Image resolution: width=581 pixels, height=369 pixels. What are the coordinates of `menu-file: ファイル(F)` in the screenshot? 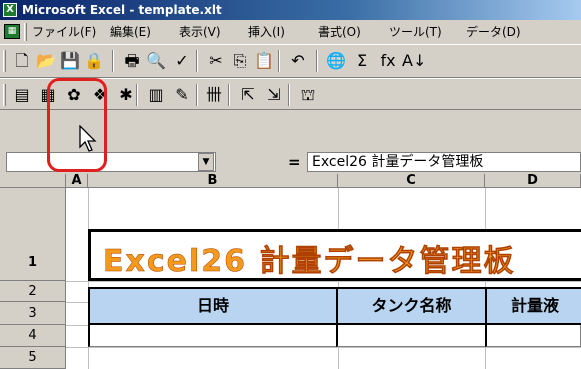 It's located at (64, 32).